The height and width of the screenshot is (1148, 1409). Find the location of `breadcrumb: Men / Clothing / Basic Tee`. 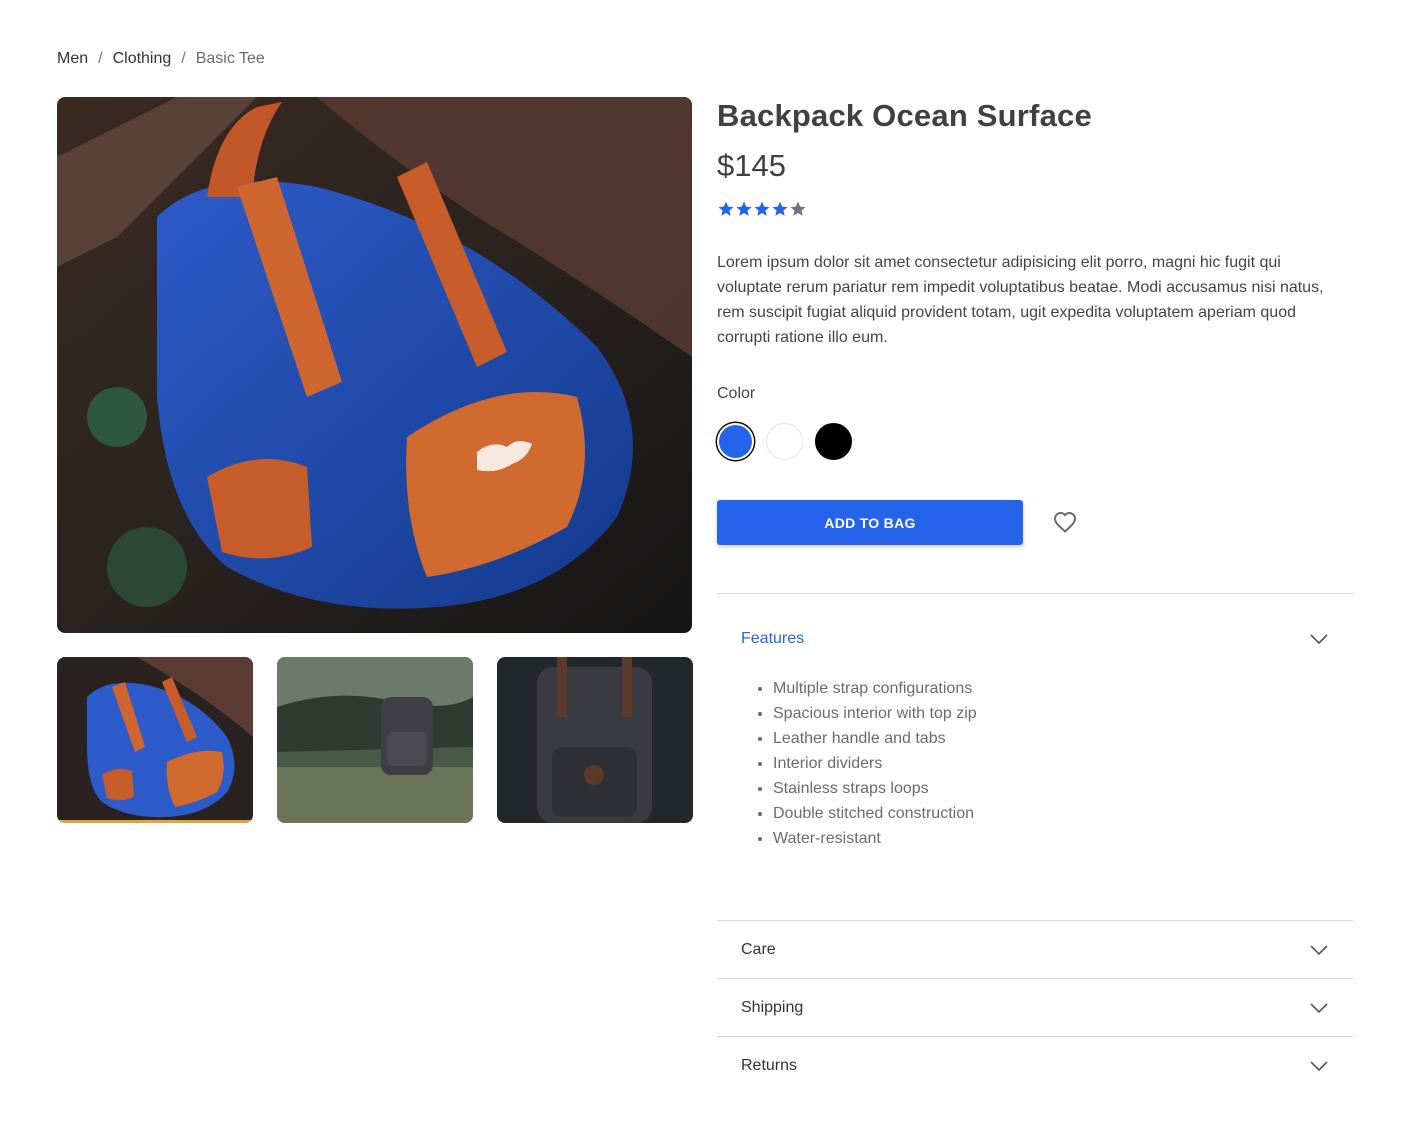

breadcrumb: Men / Clothing / Basic Tee is located at coordinates (161, 59).